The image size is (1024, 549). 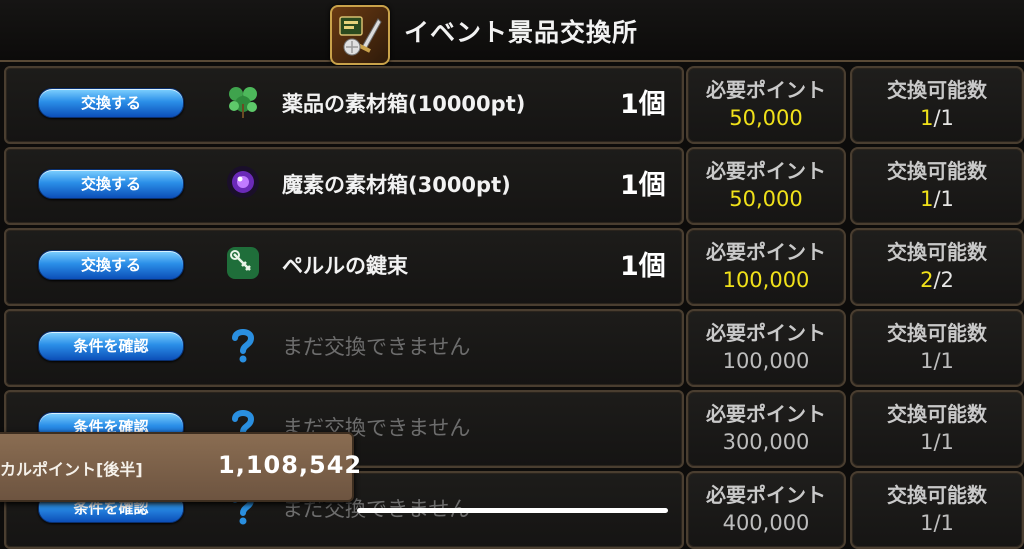 What do you see at coordinates (766, 429) in the screenshot?
I see `required-points-box: 必要ポイント 300,000` at bounding box center [766, 429].